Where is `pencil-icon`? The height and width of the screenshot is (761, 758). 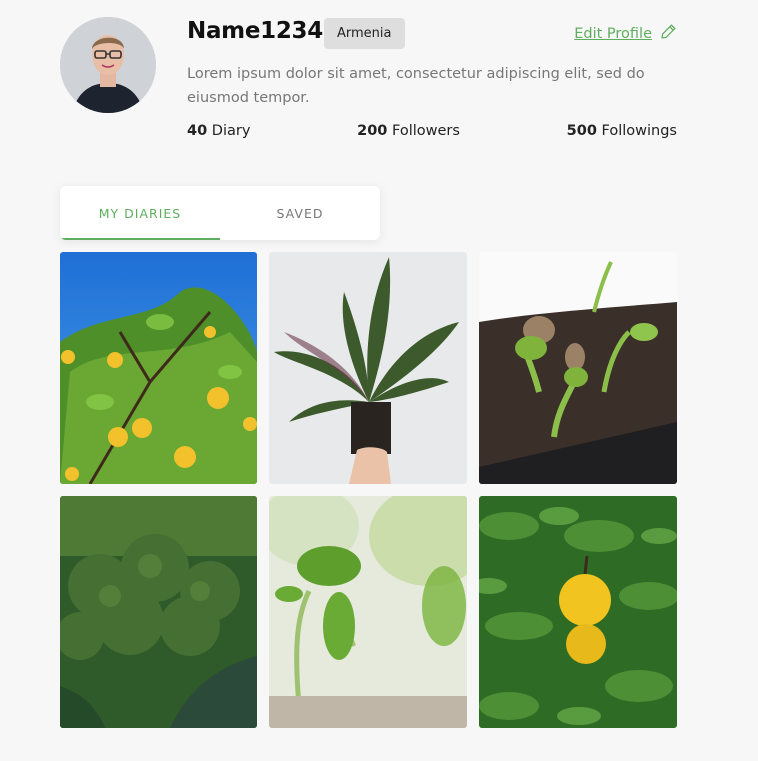
pencil-icon is located at coordinates (668, 33).